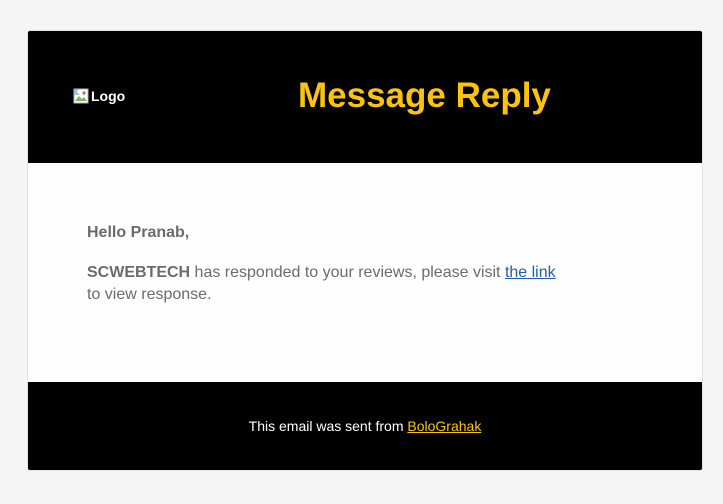  Describe the element at coordinates (138, 232) in the screenshot. I see `greeting: Hello Pranab,` at that location.